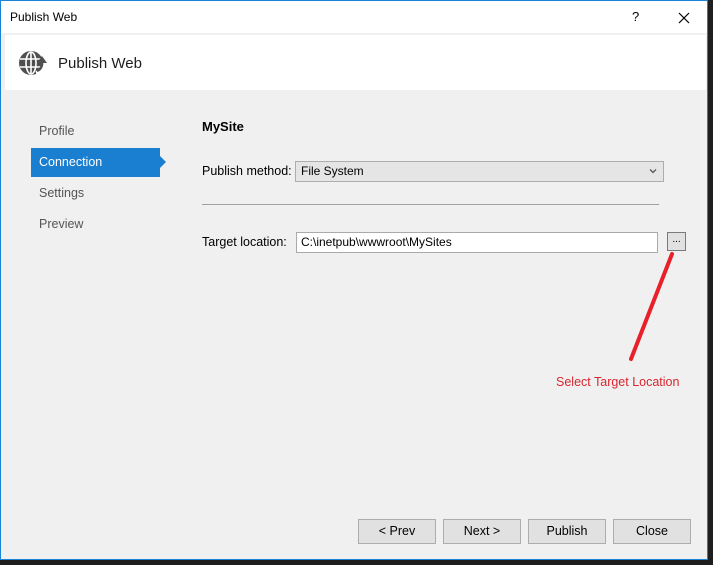 The width and height of the screenshot is (713, 565). I want to click on next-button: Next >, so click(482, 531).